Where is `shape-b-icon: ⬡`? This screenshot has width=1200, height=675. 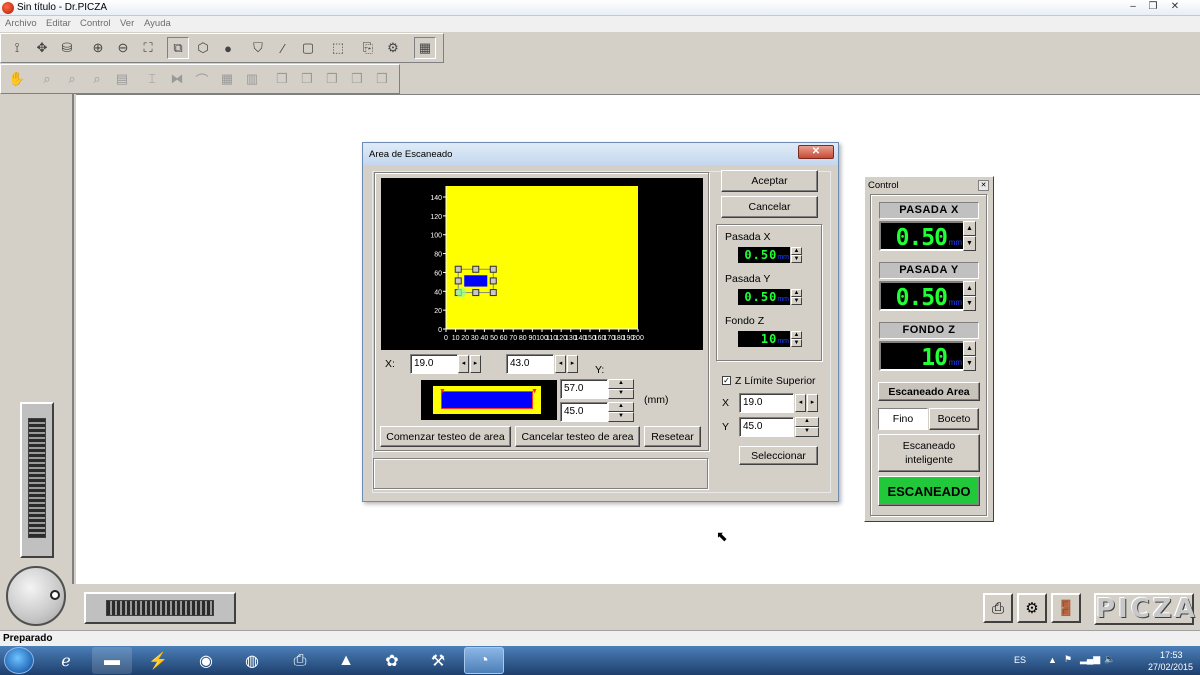 shape-b-icon: ⬡ is located at coordinates (203, 48).